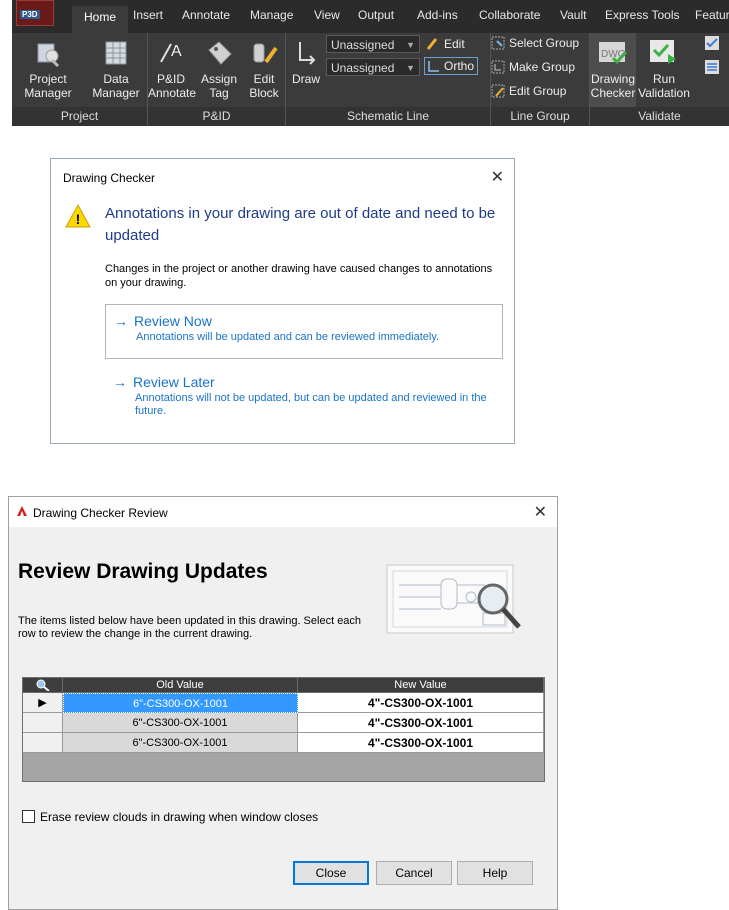 This screenshot has height=910, width=729. What do you see at coordinates (172, 68) in the screenshot?
I see `pid-annotate-button: A P&ID Annotate` at bounding box center [172, 68].